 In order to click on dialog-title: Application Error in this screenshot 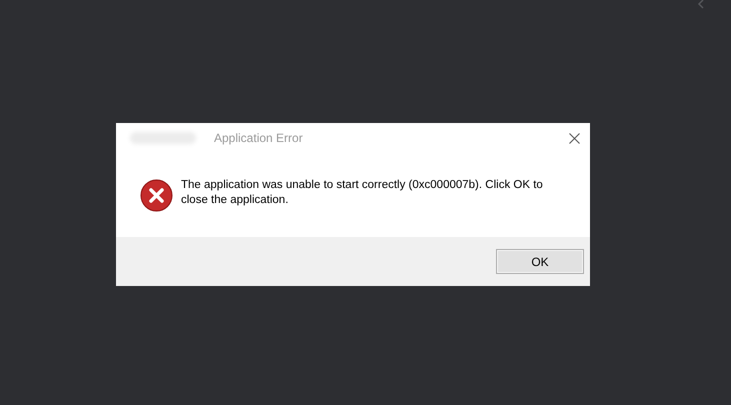, I will do `click(258, 138)`.